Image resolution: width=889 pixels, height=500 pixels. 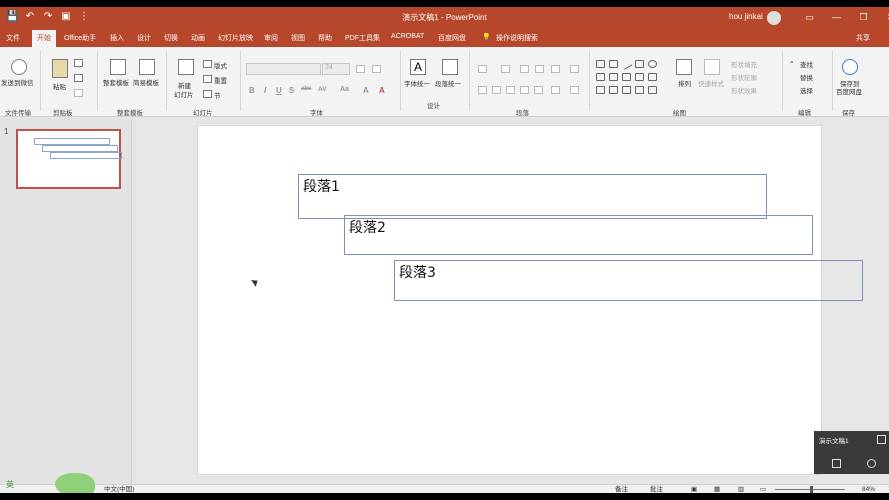 I want to click on shadow-button: S, so click(x=291, y=90).